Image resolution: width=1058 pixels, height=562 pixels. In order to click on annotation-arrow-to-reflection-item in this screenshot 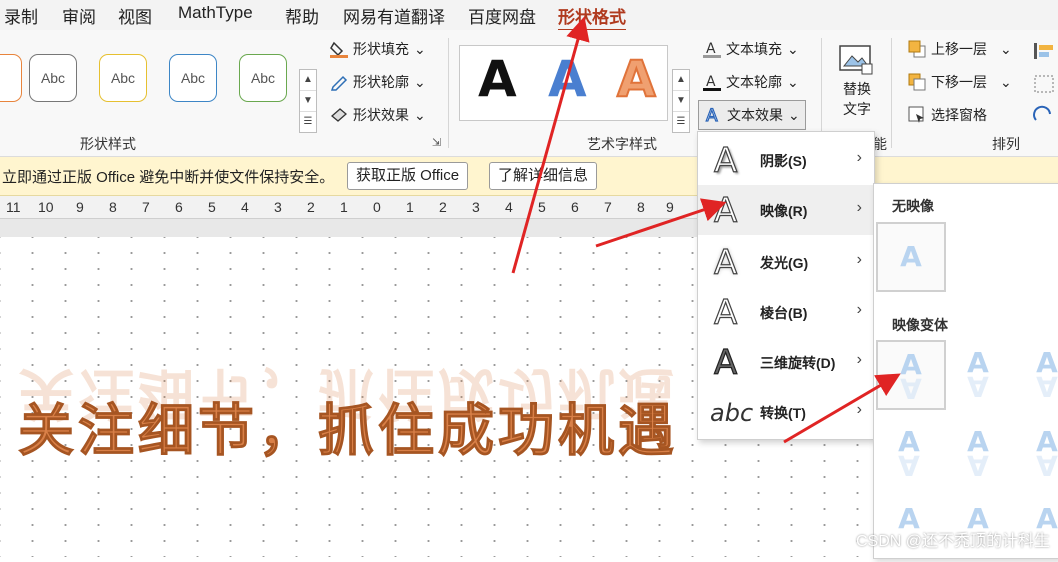, I will do `click(661, 223)`.